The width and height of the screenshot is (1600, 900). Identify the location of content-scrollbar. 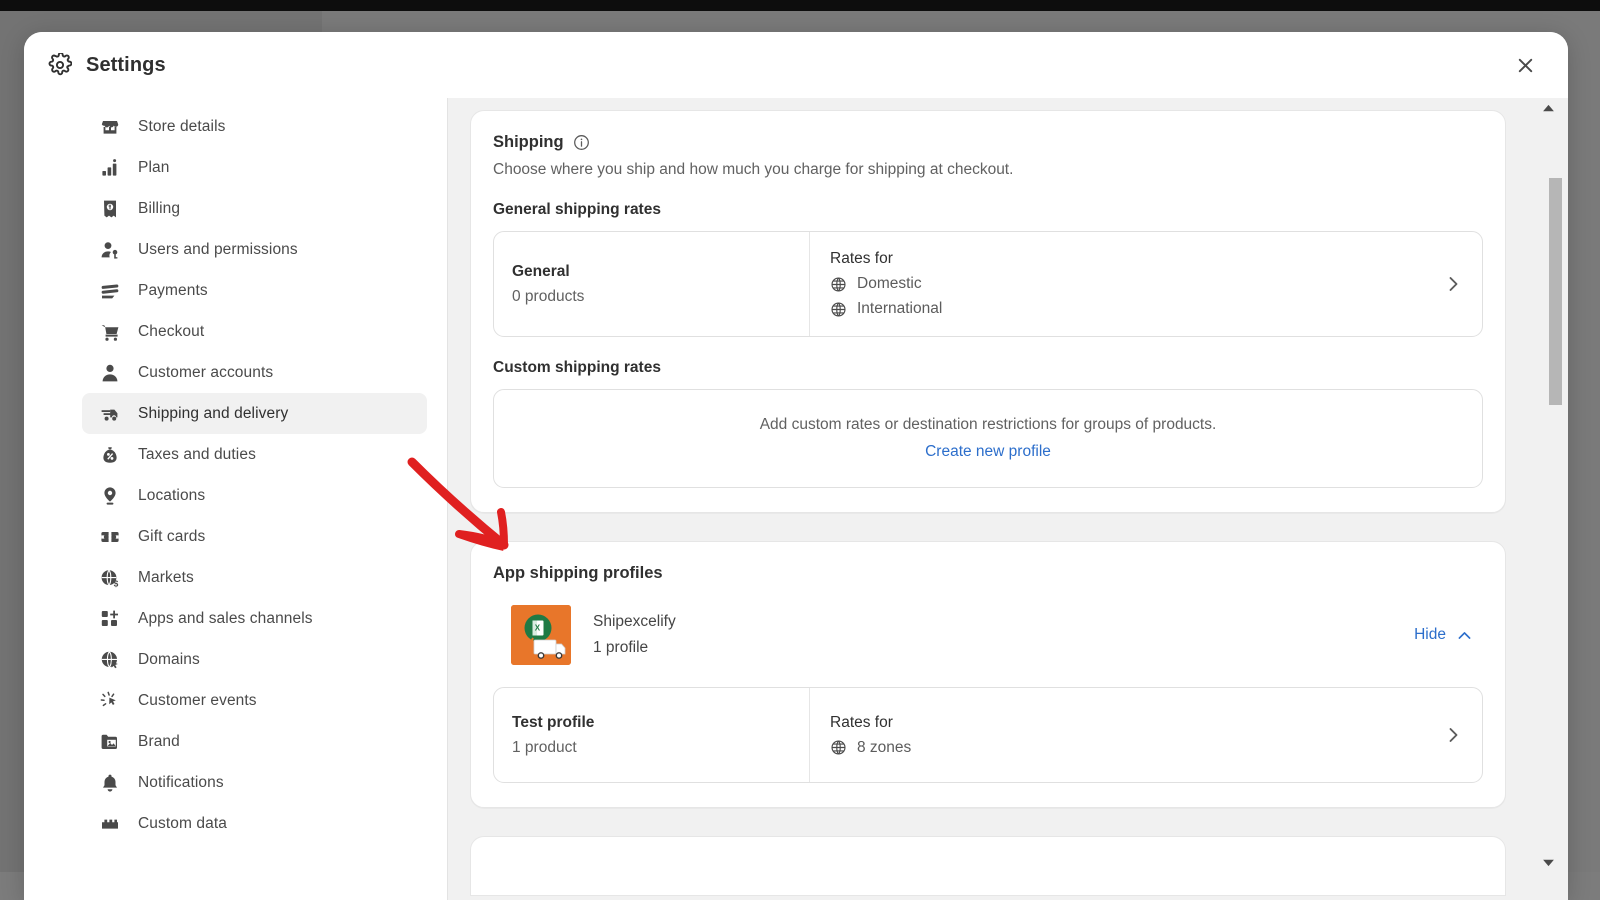
(1548, 499).